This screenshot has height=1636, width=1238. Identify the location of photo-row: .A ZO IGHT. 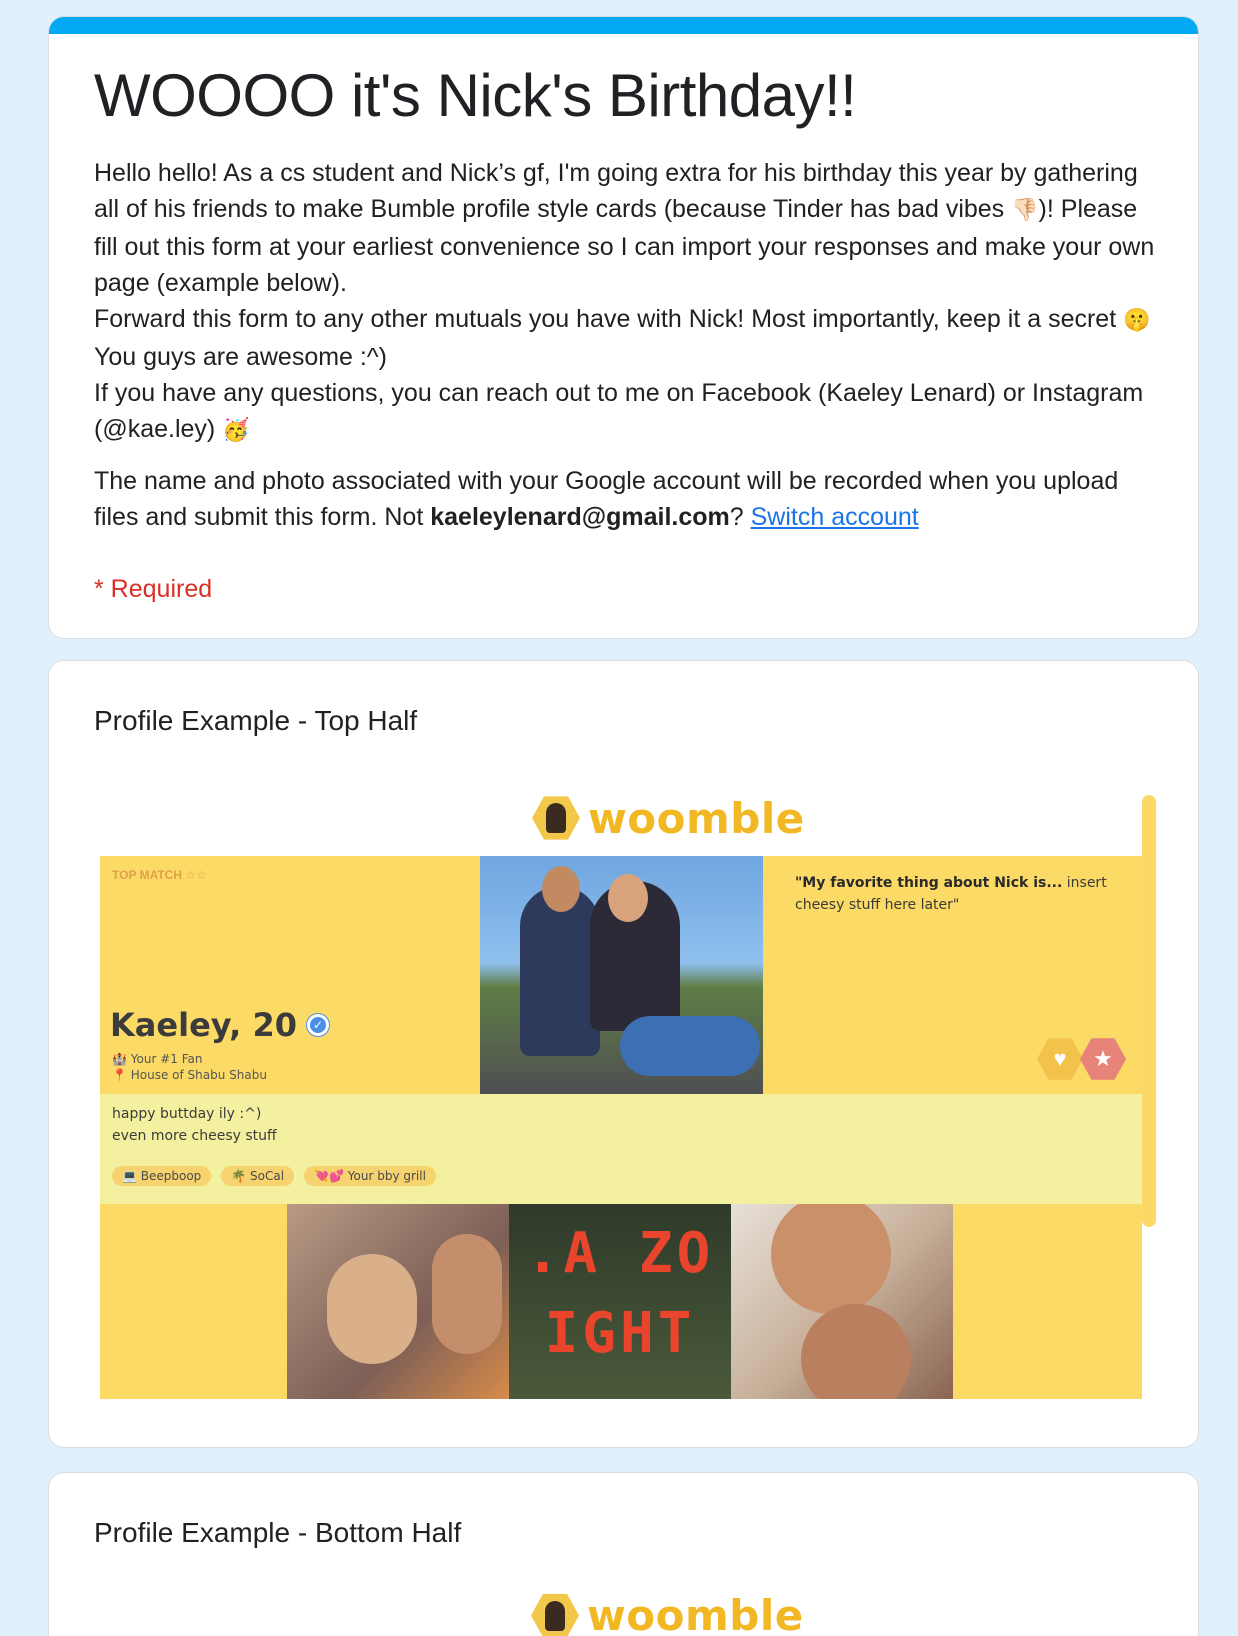
(620, 1301).